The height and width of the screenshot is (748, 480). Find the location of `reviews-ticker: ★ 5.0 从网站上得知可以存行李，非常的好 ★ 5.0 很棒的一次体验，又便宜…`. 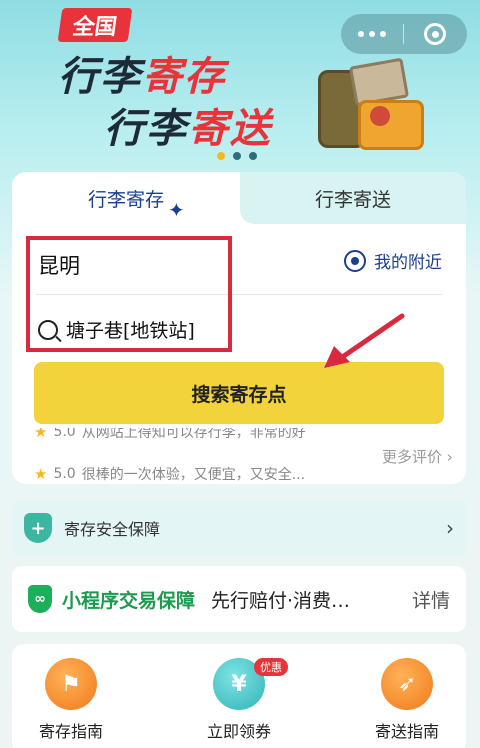

reviews-ticker: ★ 5.0 从网站上得知可以存行李，非常的好 ★ 5.0 很棒的一次体验，又便宜… is located at coordinates (244, 456).